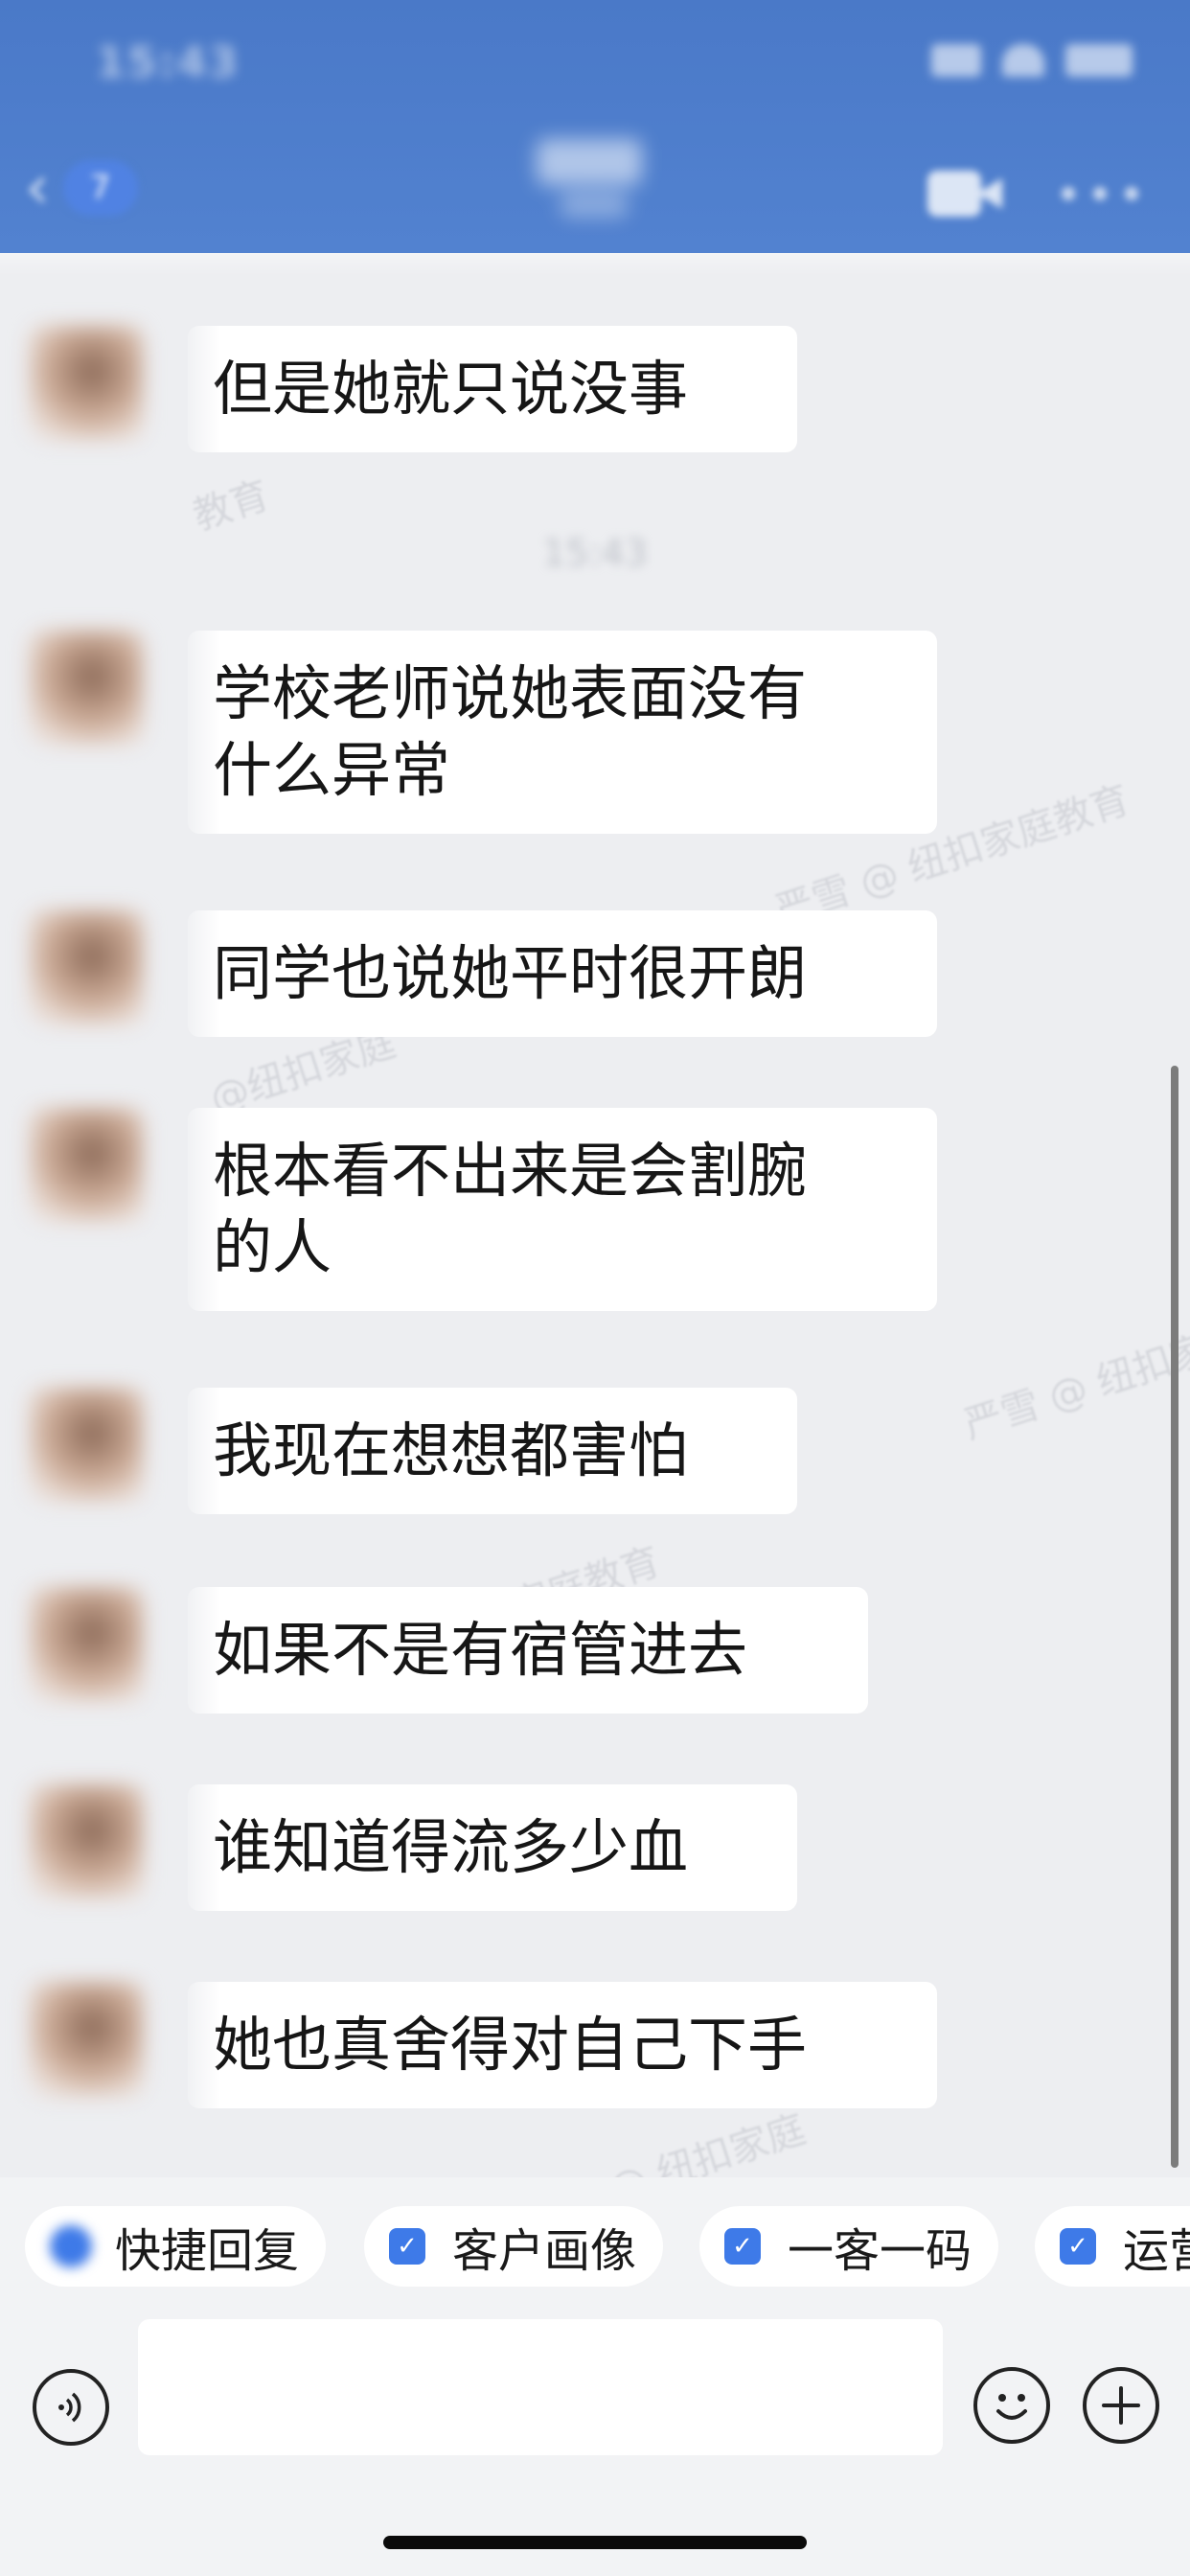 The height and width of the screenshot is (2576, 1190). What do you see at coordinates (544, 2251) in the screenshot?
I see `chip-label: 客户画像` at bounding box center [544, 2251].